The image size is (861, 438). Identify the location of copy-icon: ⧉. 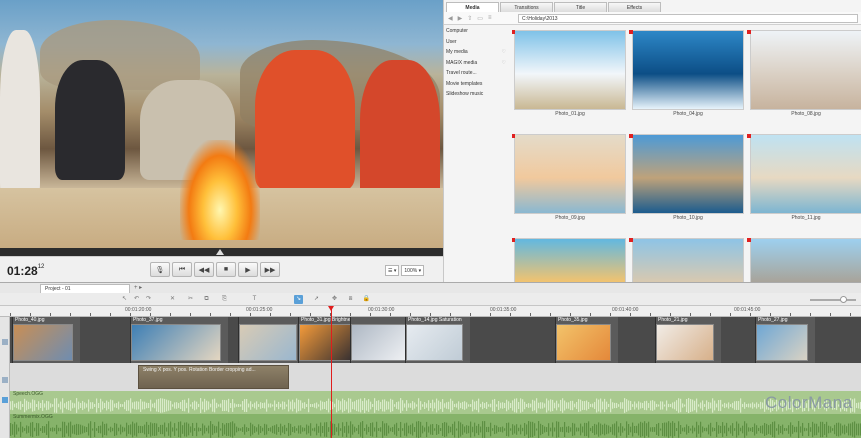
(206, 299).